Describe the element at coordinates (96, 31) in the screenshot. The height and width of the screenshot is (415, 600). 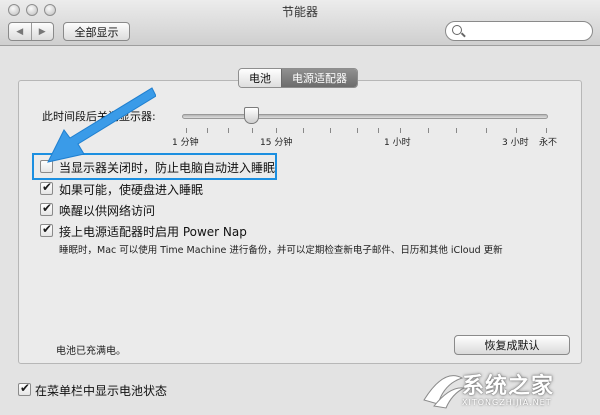
I see `show-all-button: 全部显示` at that location.